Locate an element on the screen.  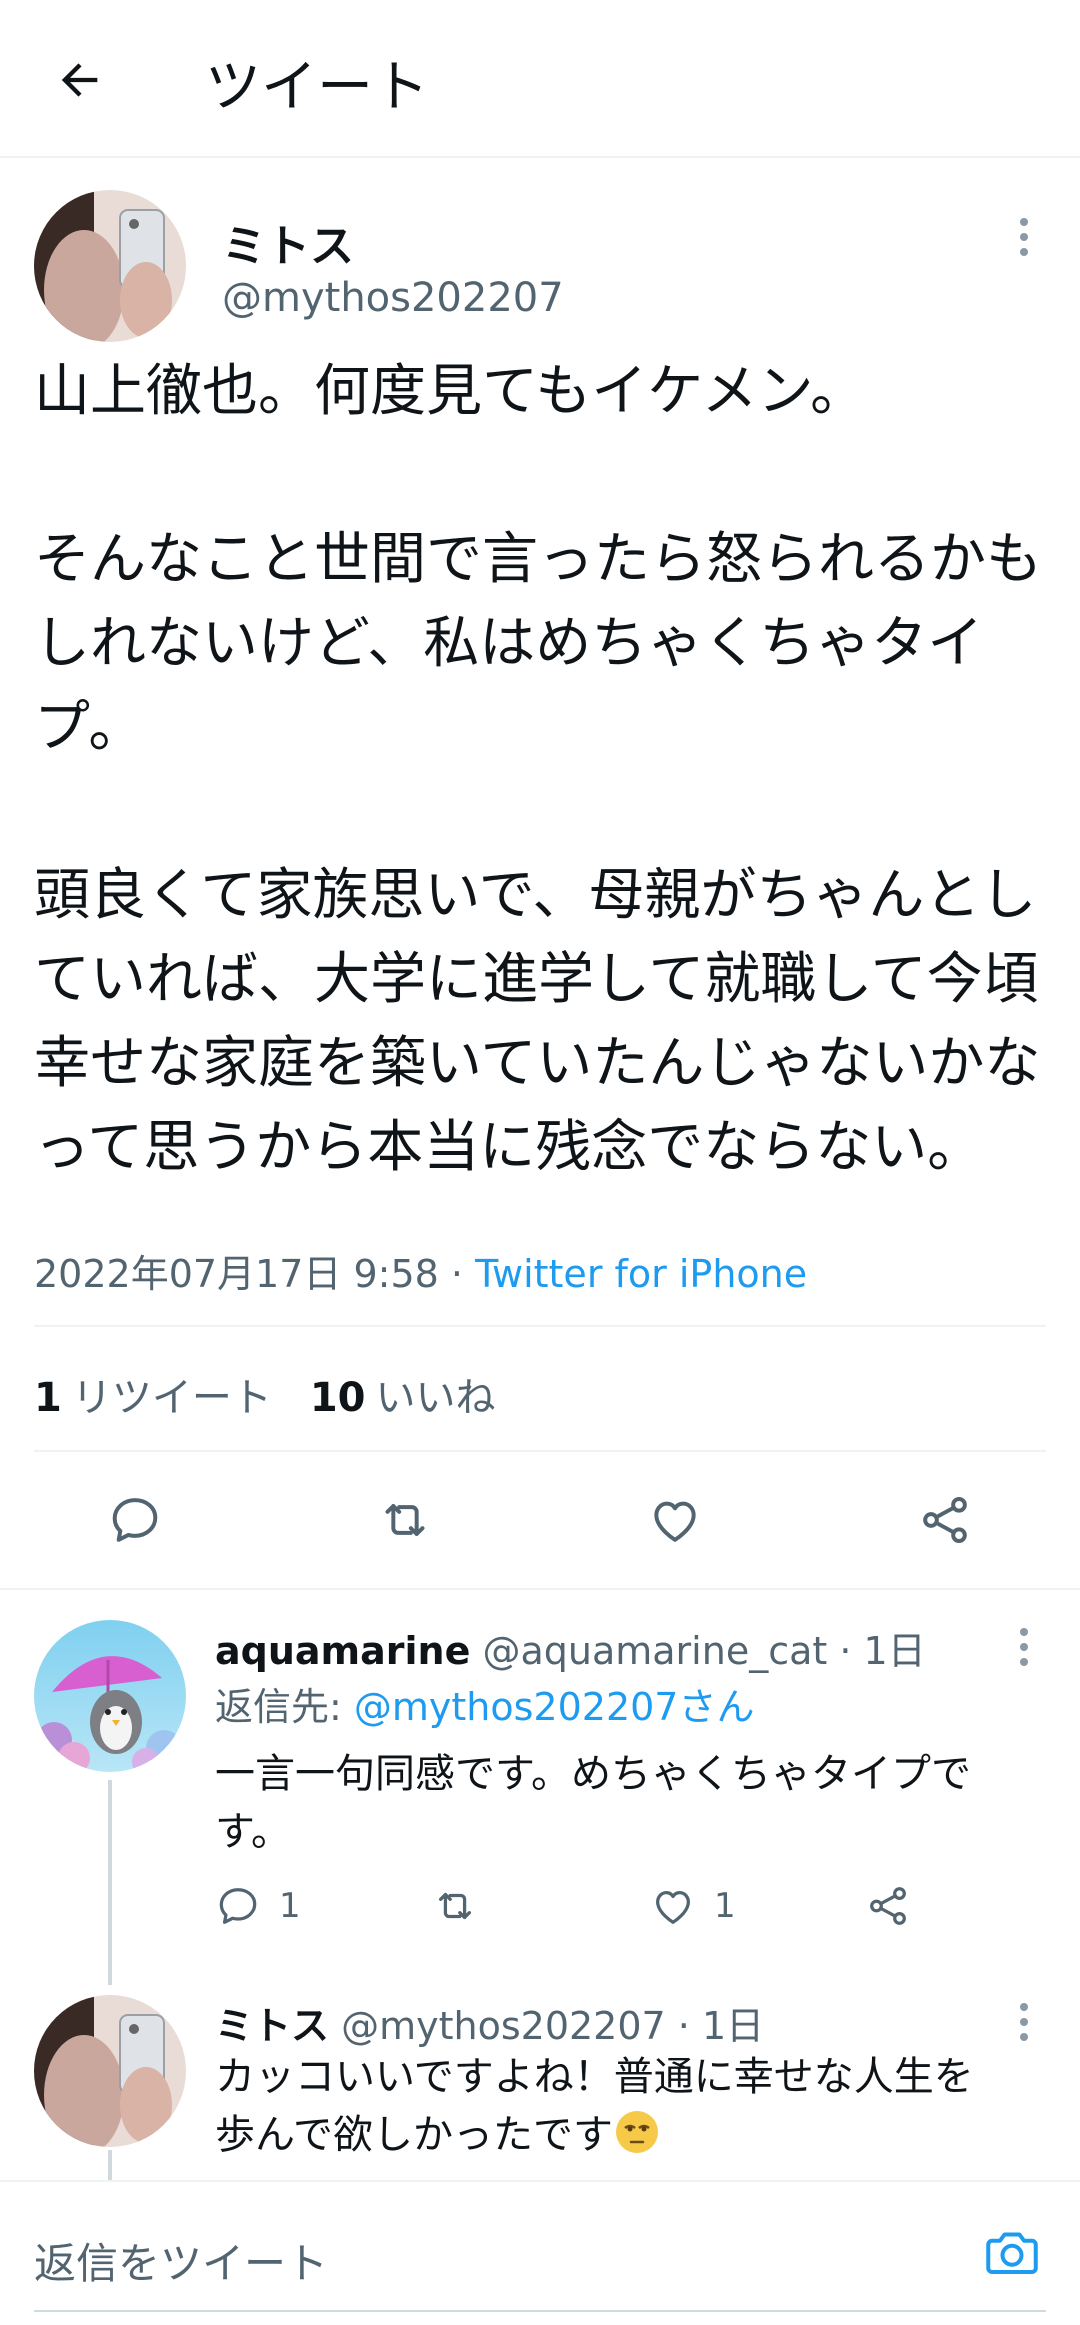
camera-button is located at coordinates (1012, 2252).